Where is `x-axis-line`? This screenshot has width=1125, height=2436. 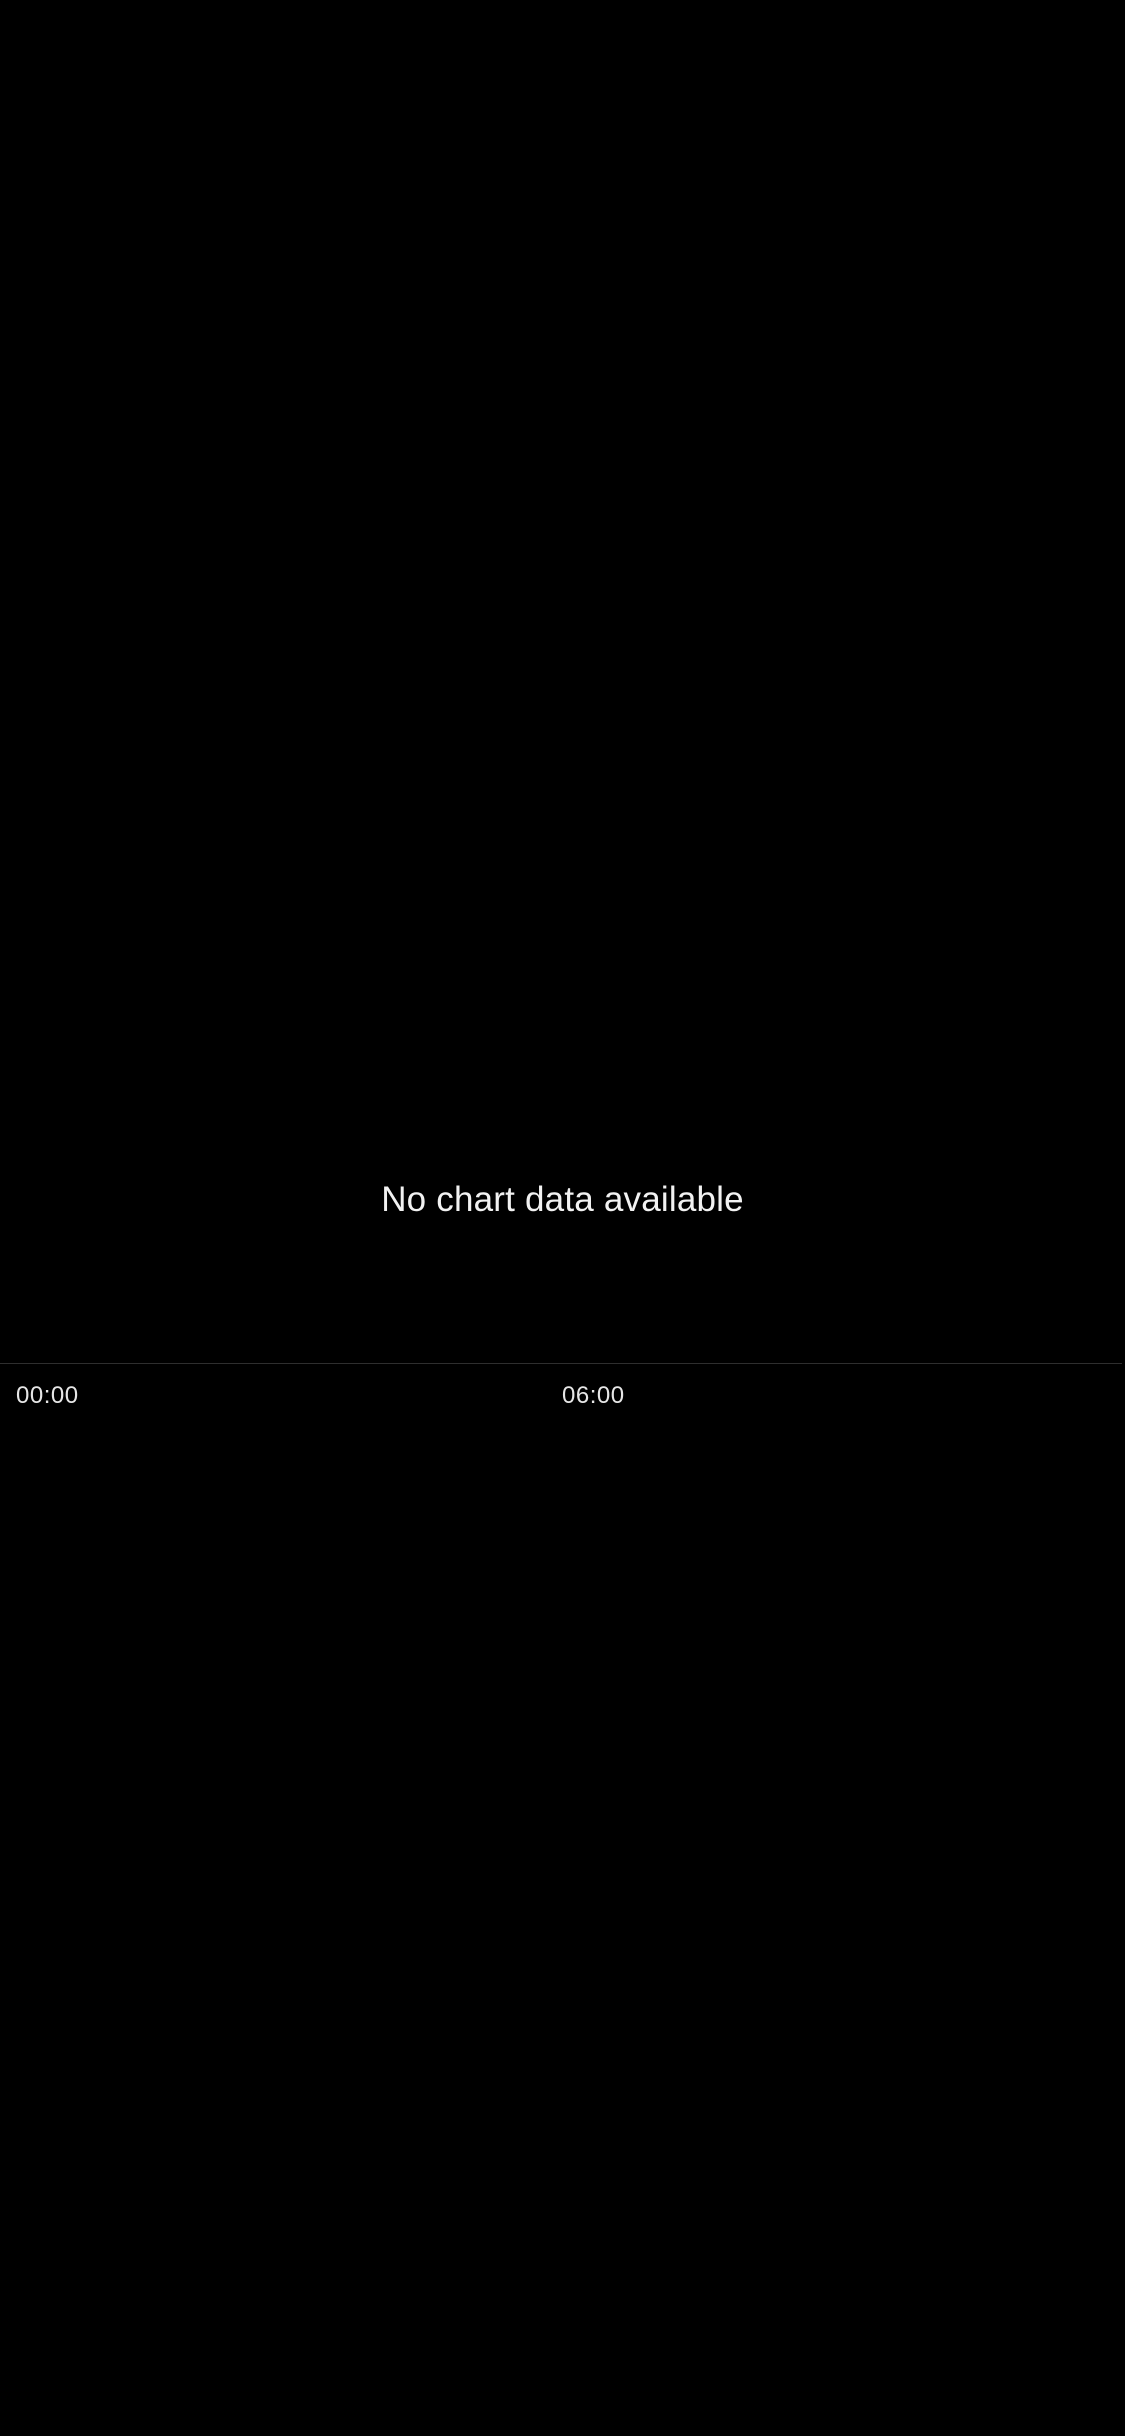
x-axis-line is located at coordinates (561, 1363).